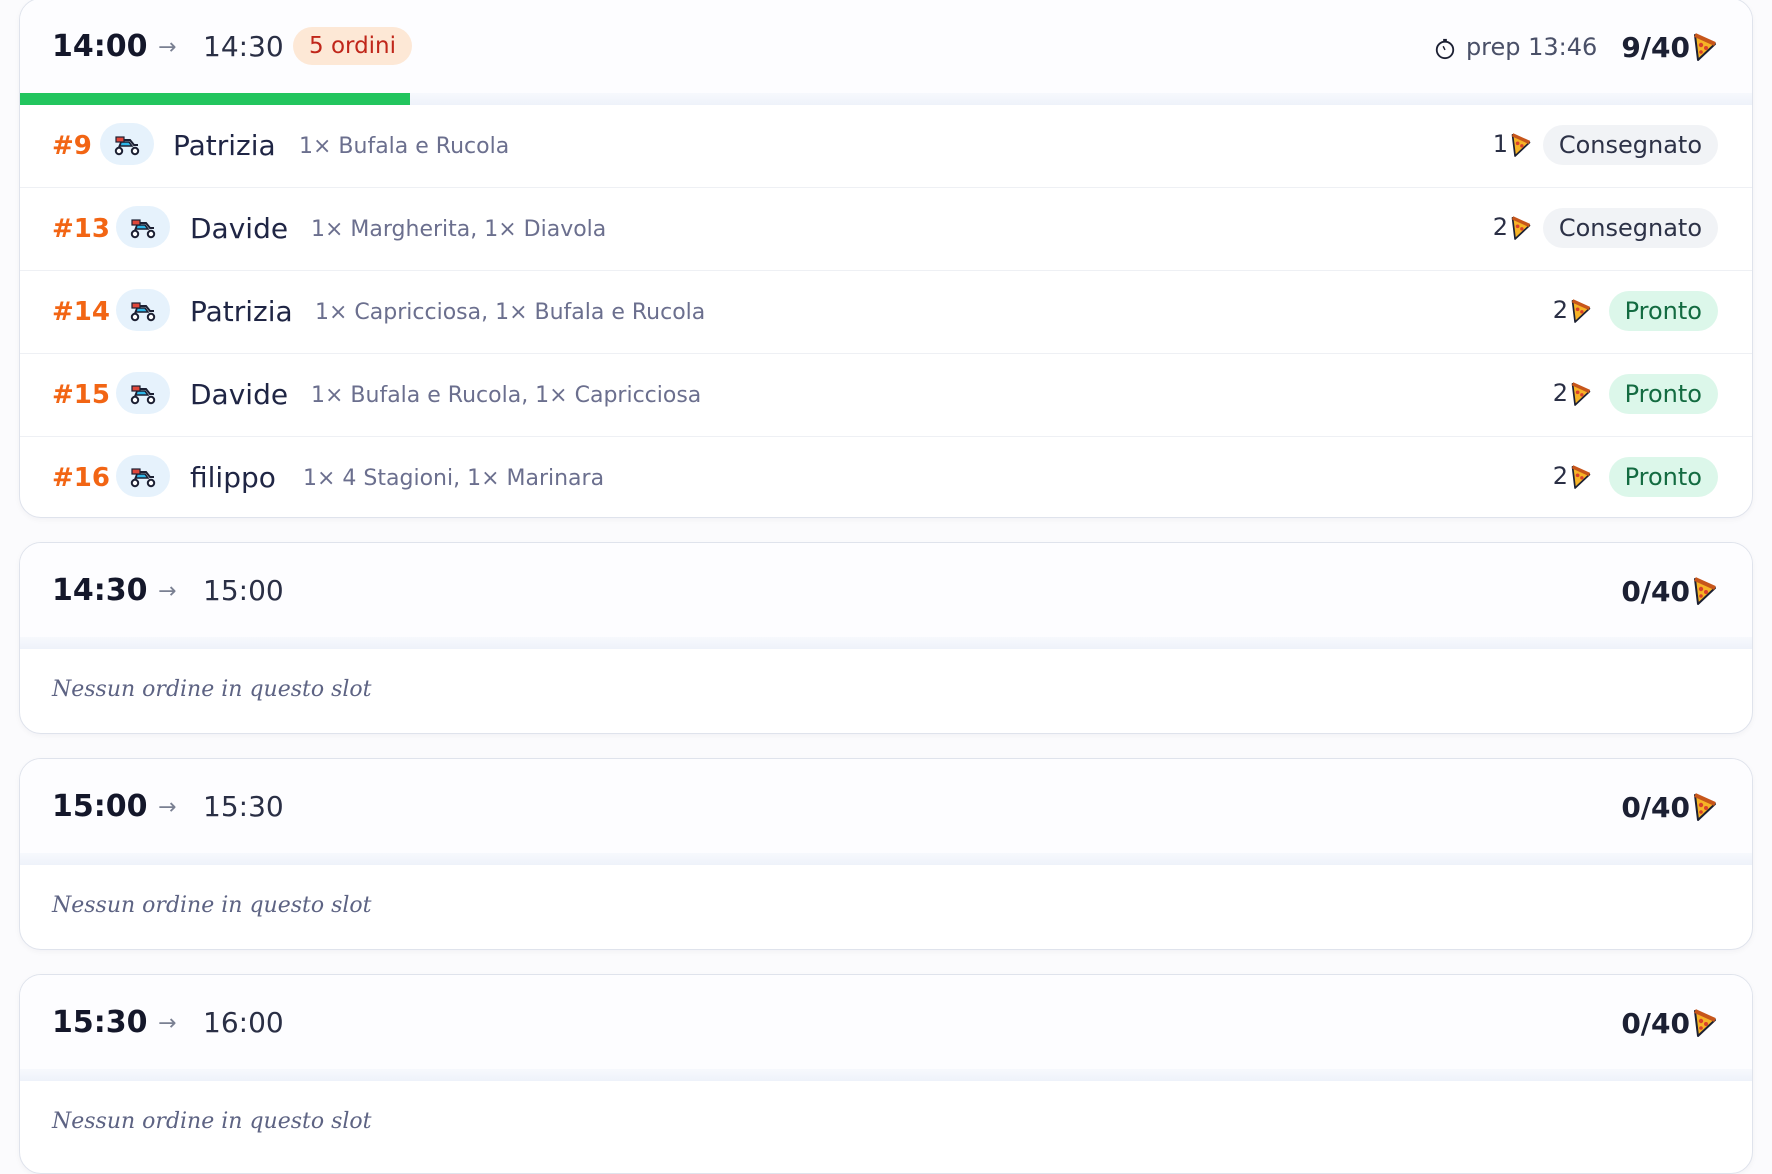  What do you see at coordinates (353, 46) in the screenshot?
I see `order-count-badge: 5 ordini` at bounding box center [353, 46].